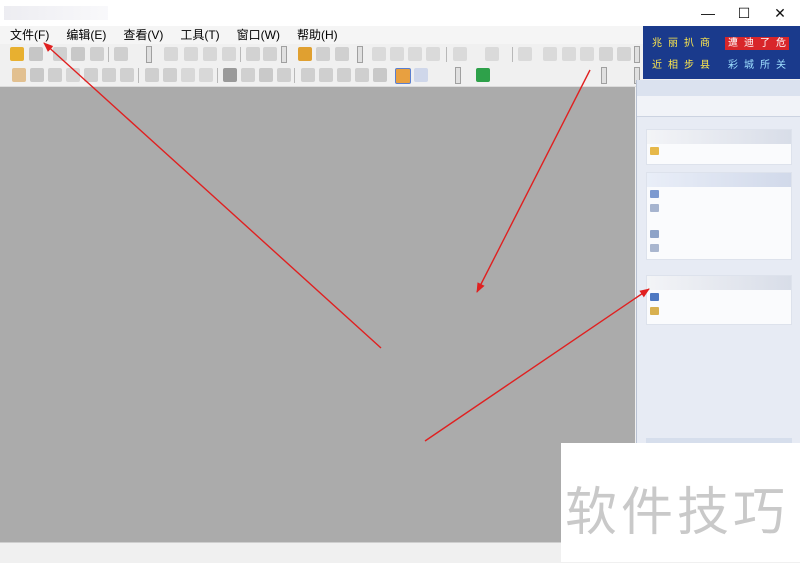  I want to click on search-icon, so click(305, 54).